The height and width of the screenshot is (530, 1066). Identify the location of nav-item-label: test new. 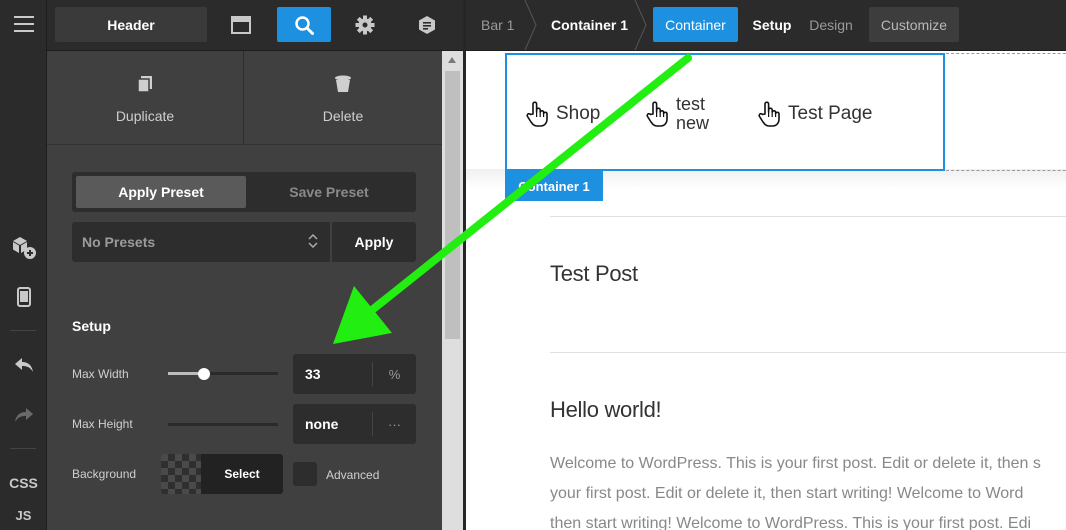
(692, 114).